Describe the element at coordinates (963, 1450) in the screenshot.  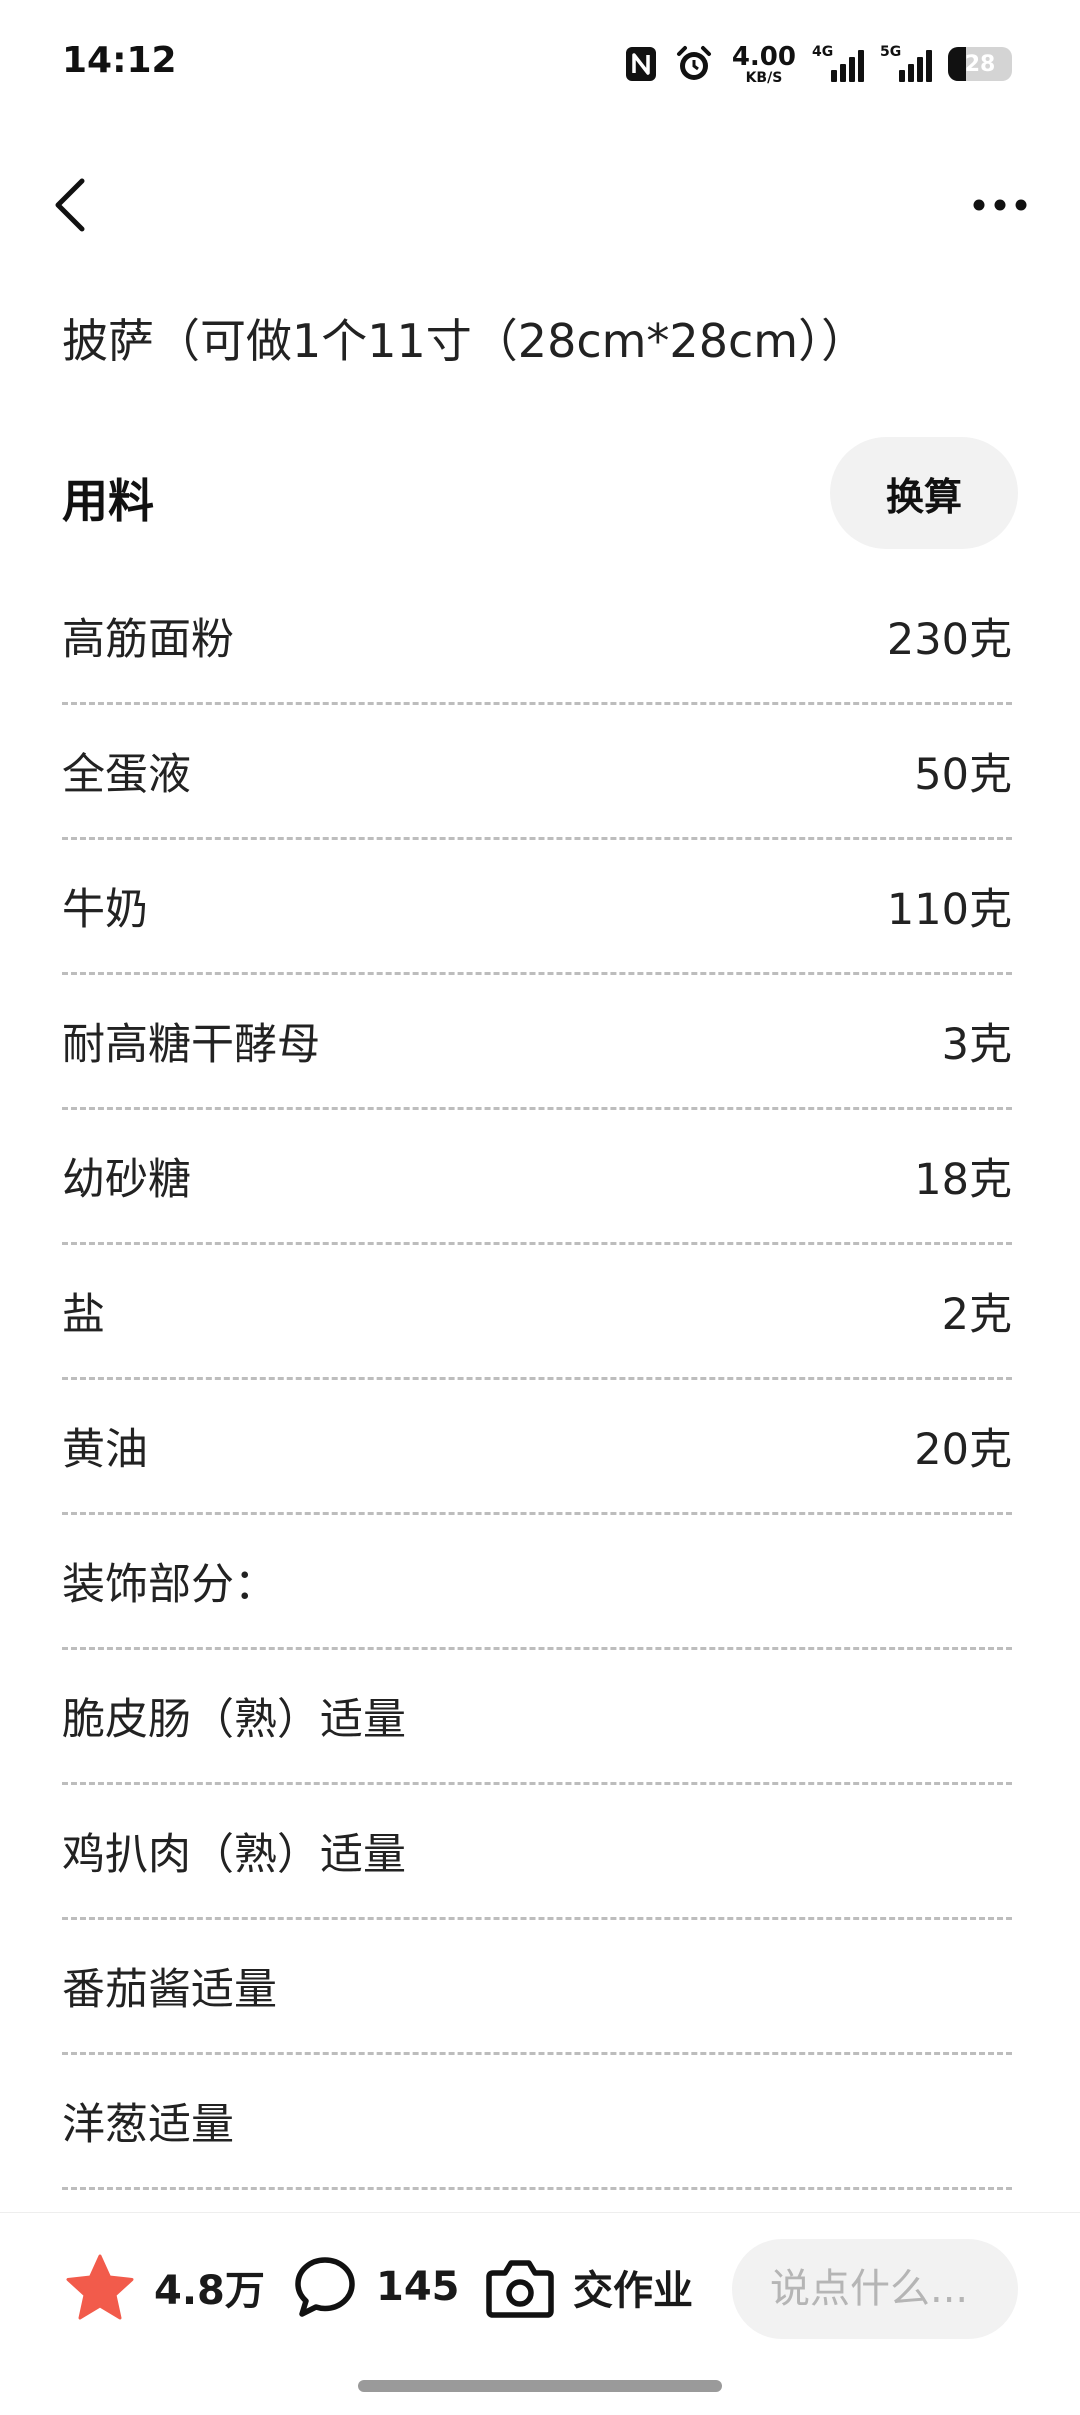
I see `ingredient-amount: 20克` at that location.